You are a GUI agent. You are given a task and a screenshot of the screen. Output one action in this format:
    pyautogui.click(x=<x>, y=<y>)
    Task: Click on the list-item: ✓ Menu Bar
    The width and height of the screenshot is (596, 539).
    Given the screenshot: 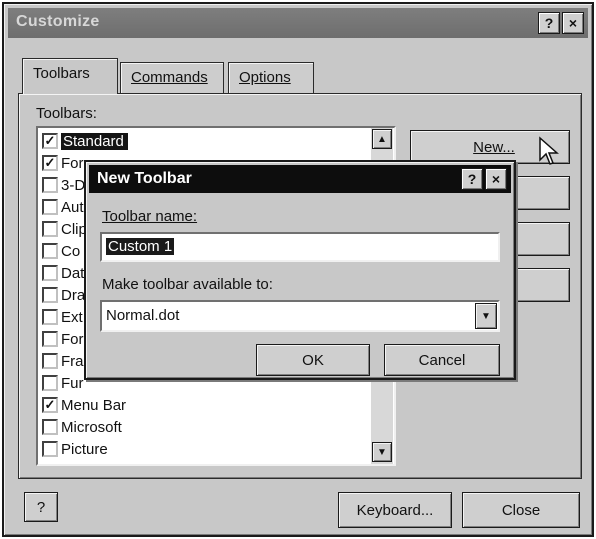 What is the action you would take?
    pyautogui.click(x=203, y=405)
    